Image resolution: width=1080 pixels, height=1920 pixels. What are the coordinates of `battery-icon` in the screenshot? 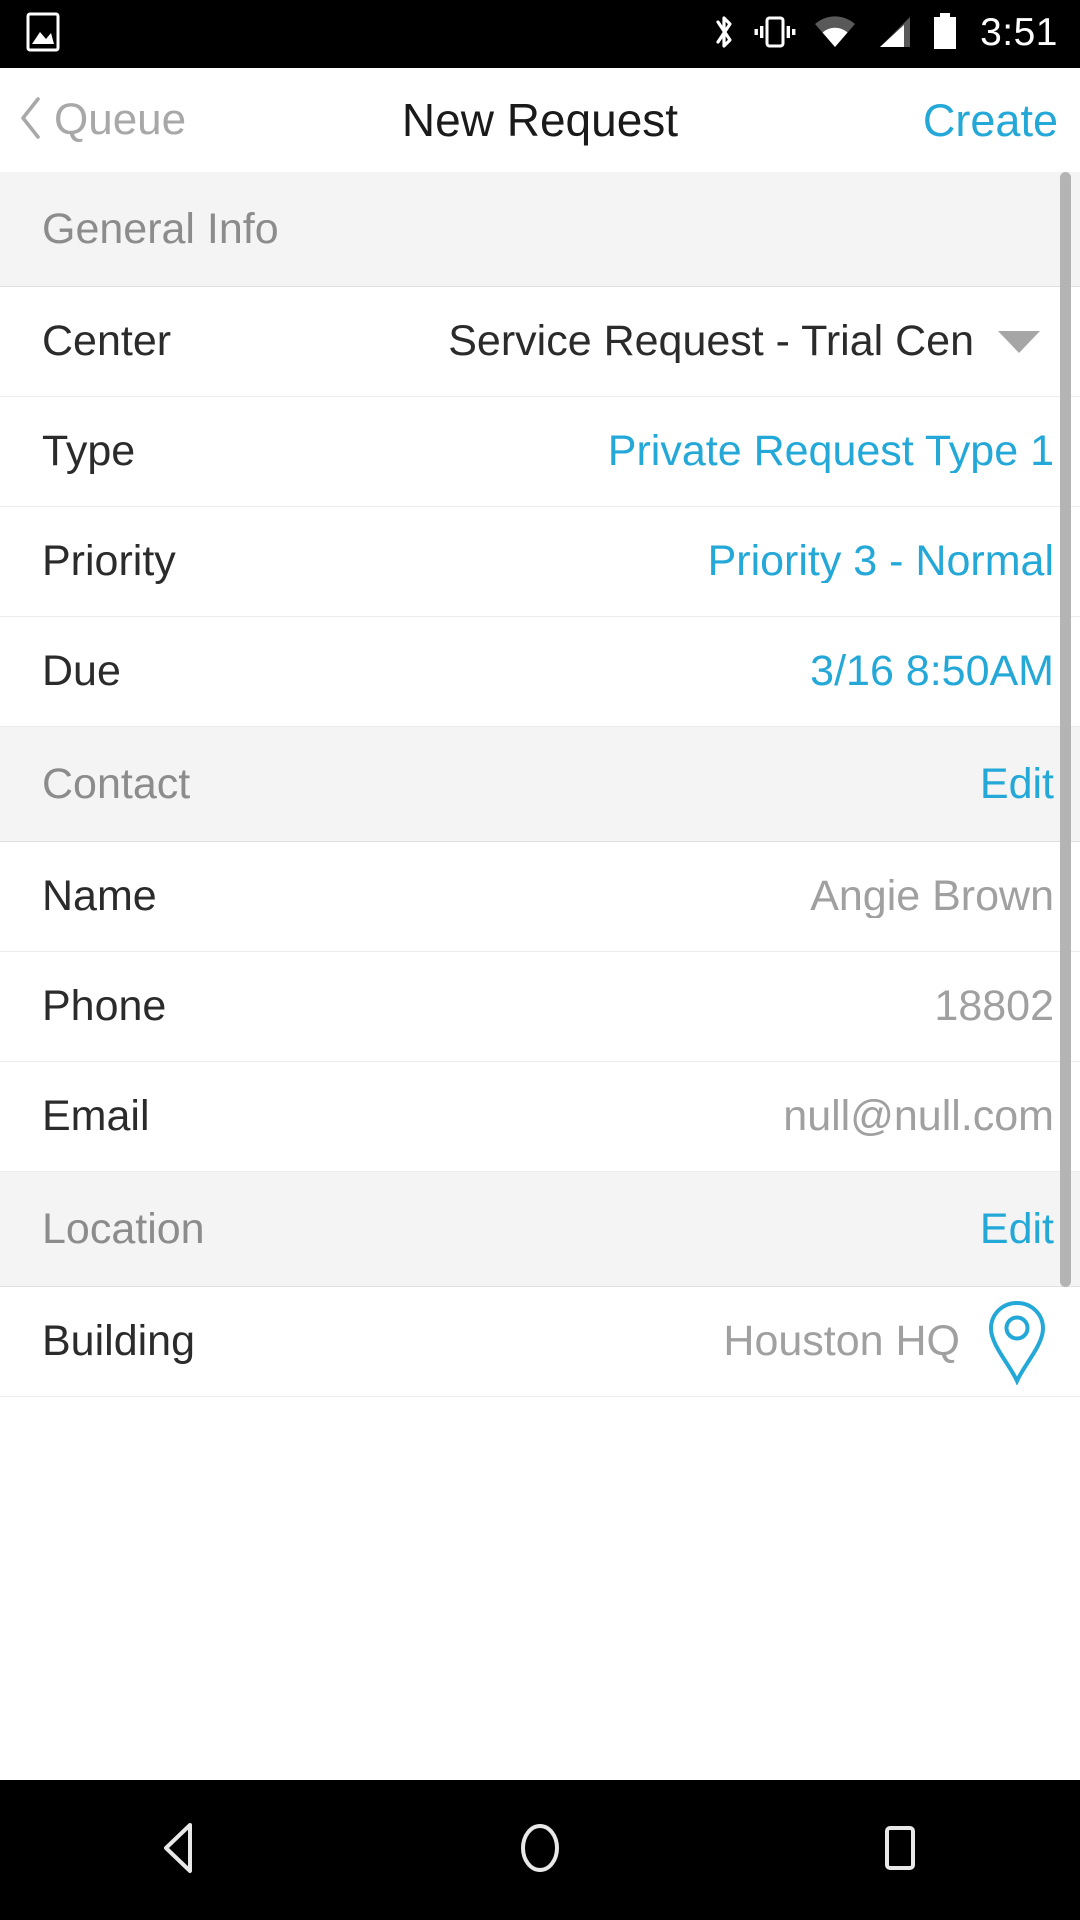 It's located at (945, 34).